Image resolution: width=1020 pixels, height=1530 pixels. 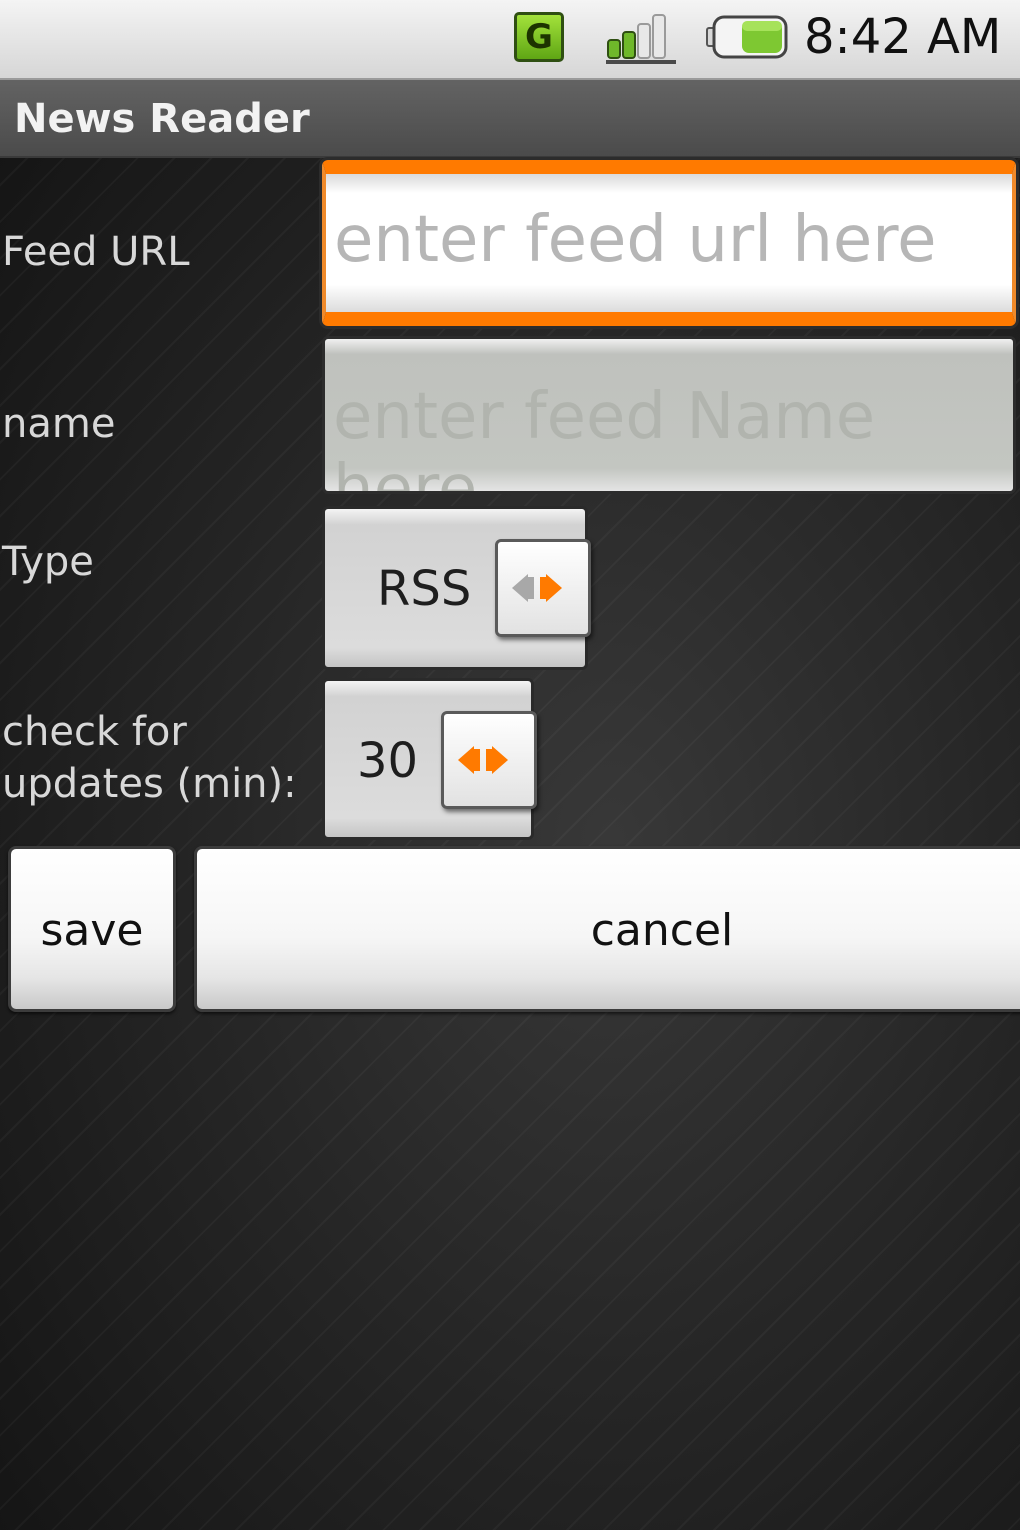 What do you see at coordinates (903, 37) in the screenshot?
I see `clock: 8:42 AM` at bounding box center [903, 37].